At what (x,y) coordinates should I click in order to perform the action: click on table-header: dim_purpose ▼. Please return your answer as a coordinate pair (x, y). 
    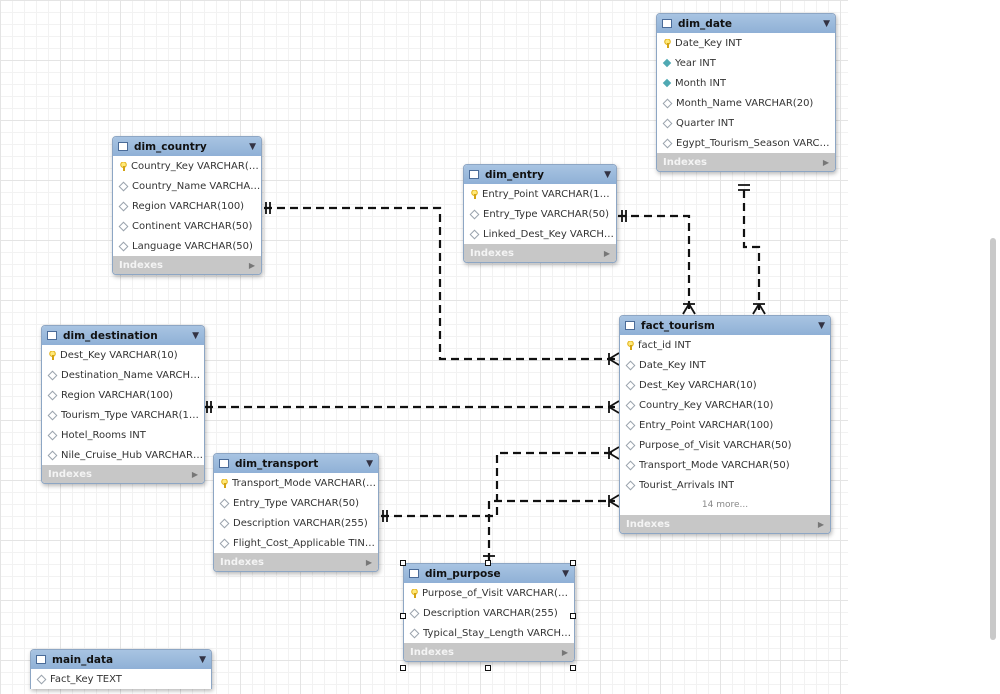
    Looking at the image, I should click on (489, 573).